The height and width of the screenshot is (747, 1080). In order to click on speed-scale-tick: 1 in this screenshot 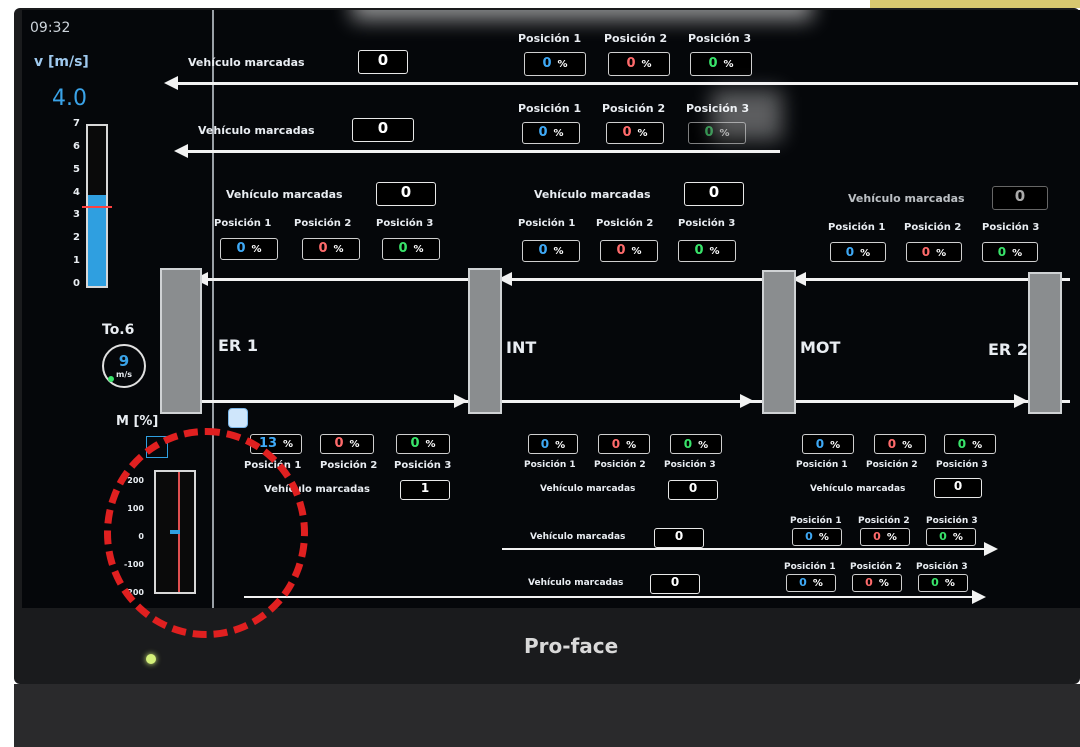, I will do `click(76, 261)`.